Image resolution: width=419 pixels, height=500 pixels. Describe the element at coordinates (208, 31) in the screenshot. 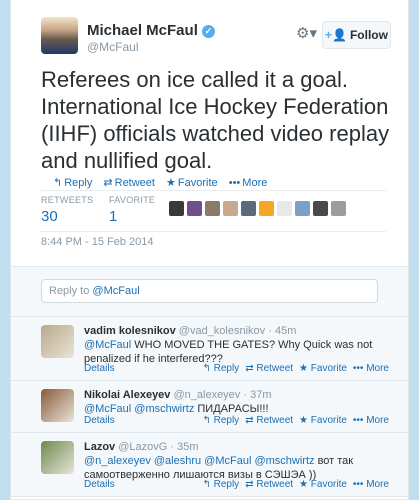

I see `verified-icon: ✓` at that location.